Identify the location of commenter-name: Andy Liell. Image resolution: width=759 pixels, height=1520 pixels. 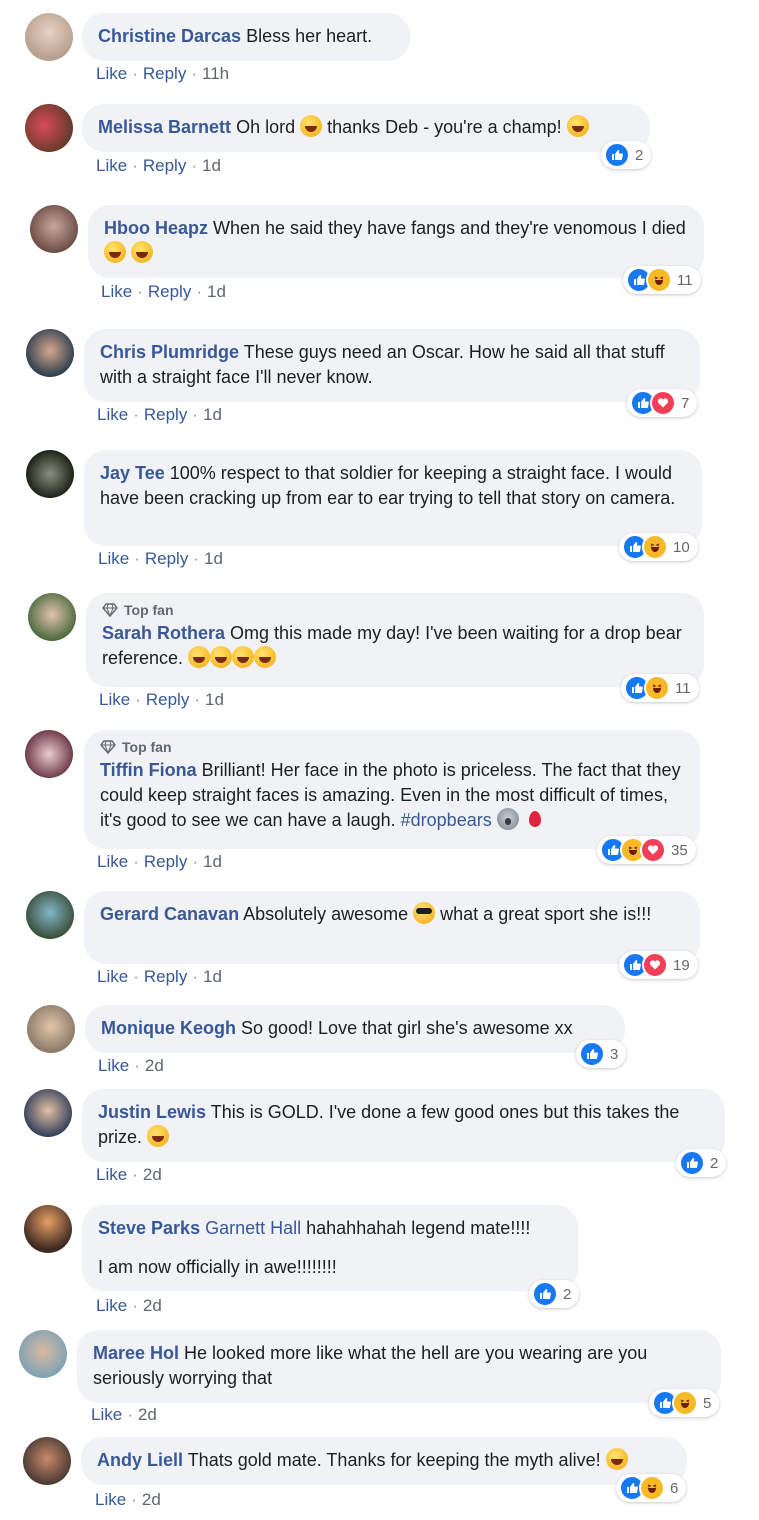
(140, 1460).